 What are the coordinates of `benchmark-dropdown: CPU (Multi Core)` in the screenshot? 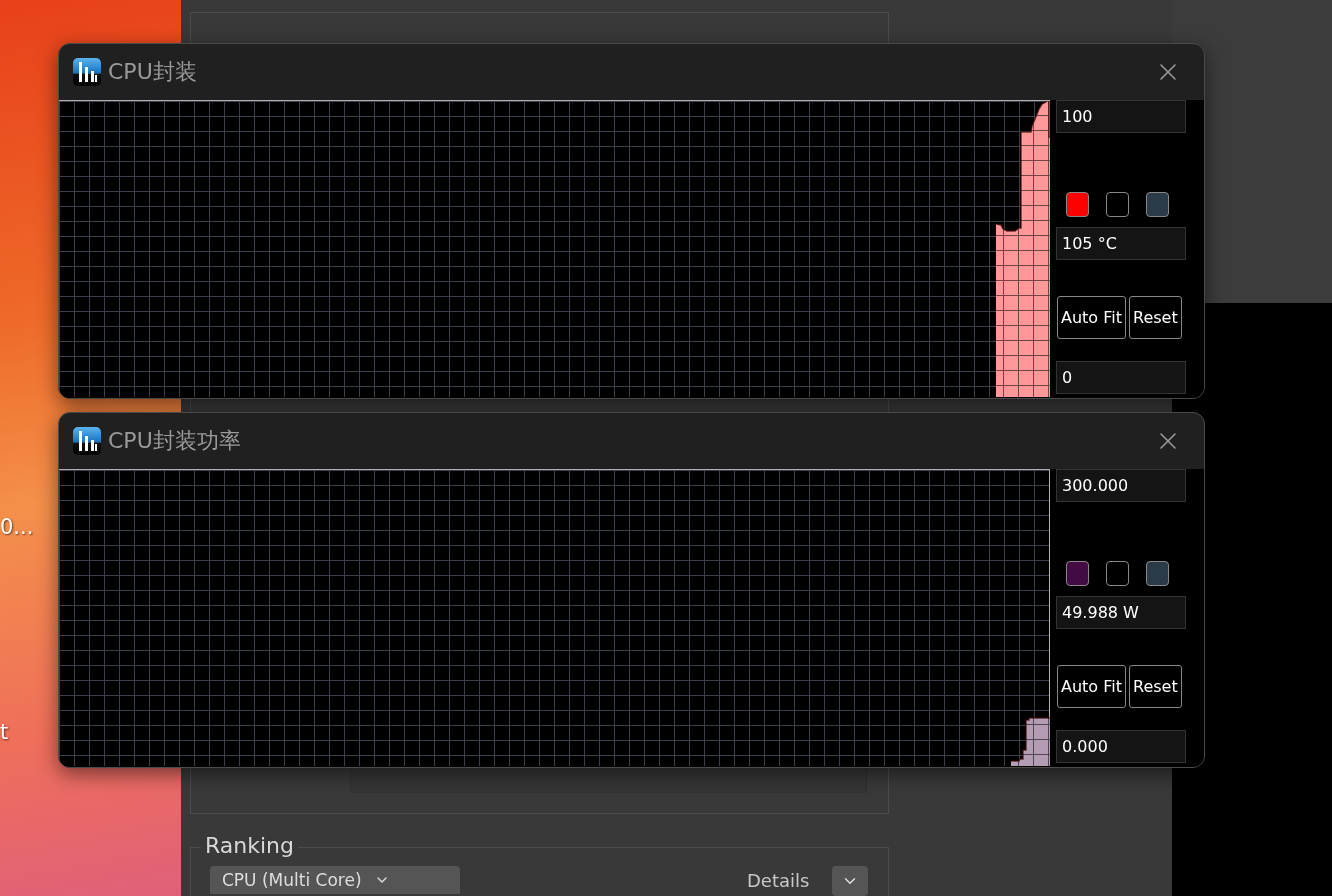 It's located at (335, 880).